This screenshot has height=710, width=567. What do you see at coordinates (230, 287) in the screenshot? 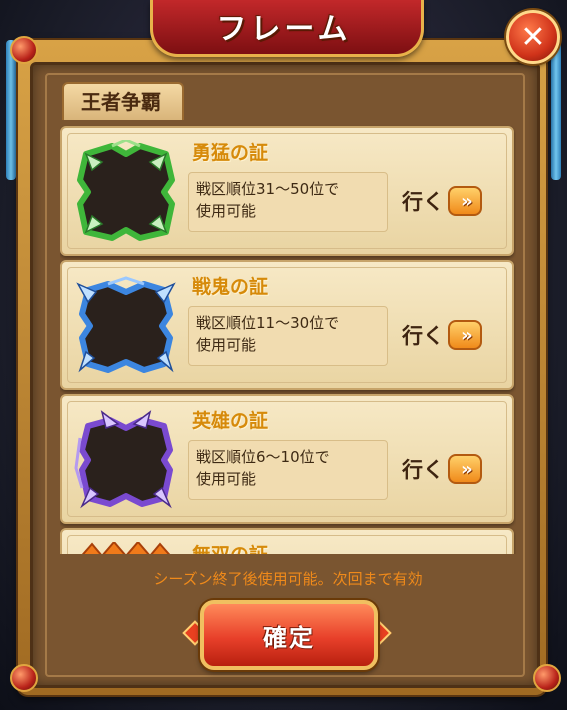
I see `frame-name: 戦鬼の証` at bounding box center [230, 287].